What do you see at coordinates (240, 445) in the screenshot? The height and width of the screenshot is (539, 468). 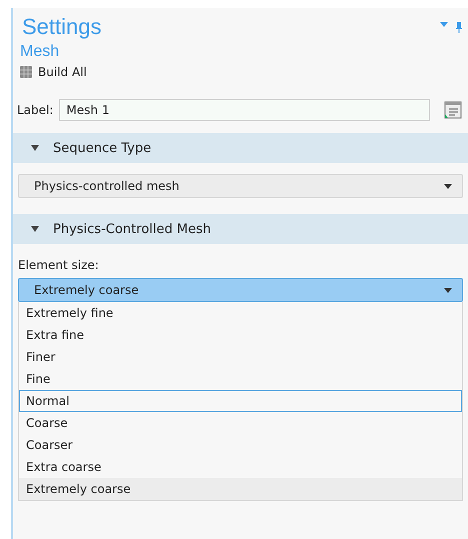 I see `dropdown-option: Coarser` at bounding box center [240, 445].